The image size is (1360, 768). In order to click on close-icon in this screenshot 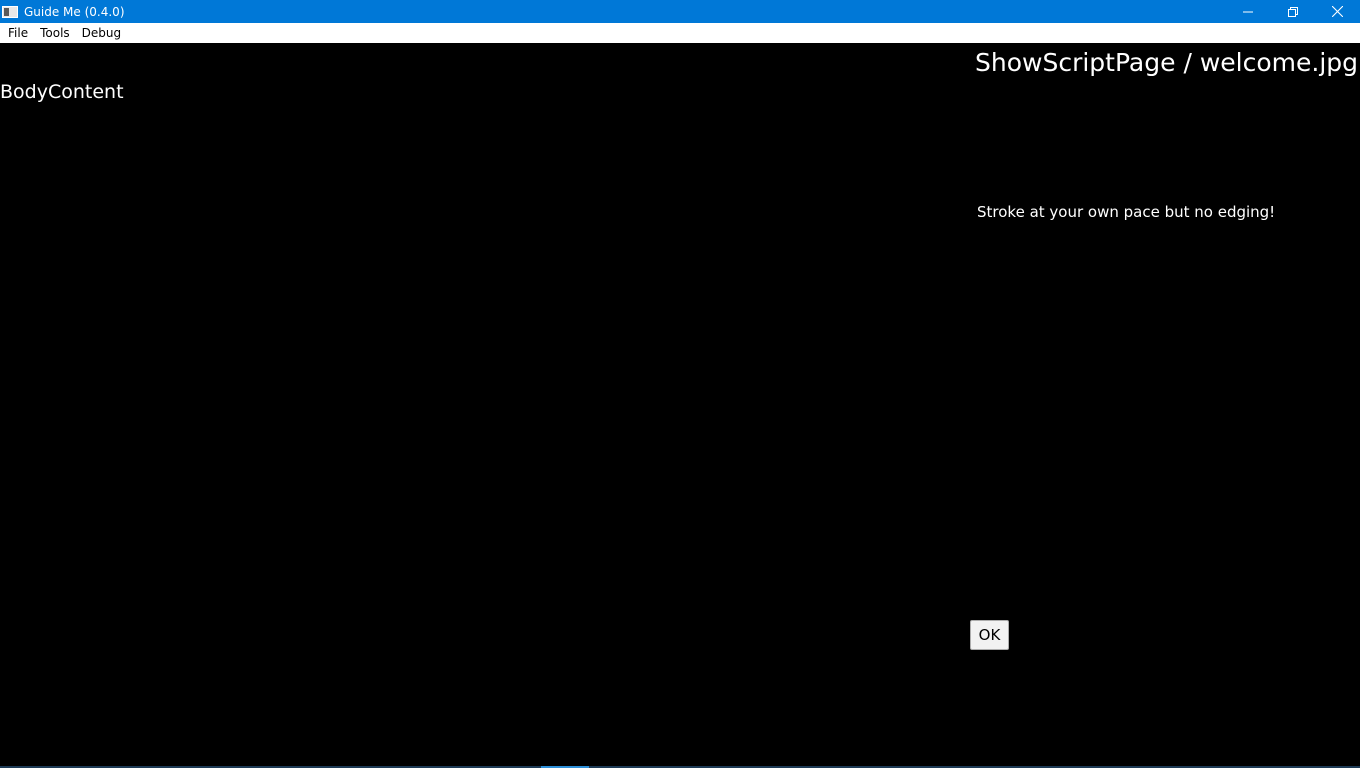, I will do `click(1337, 11)`.